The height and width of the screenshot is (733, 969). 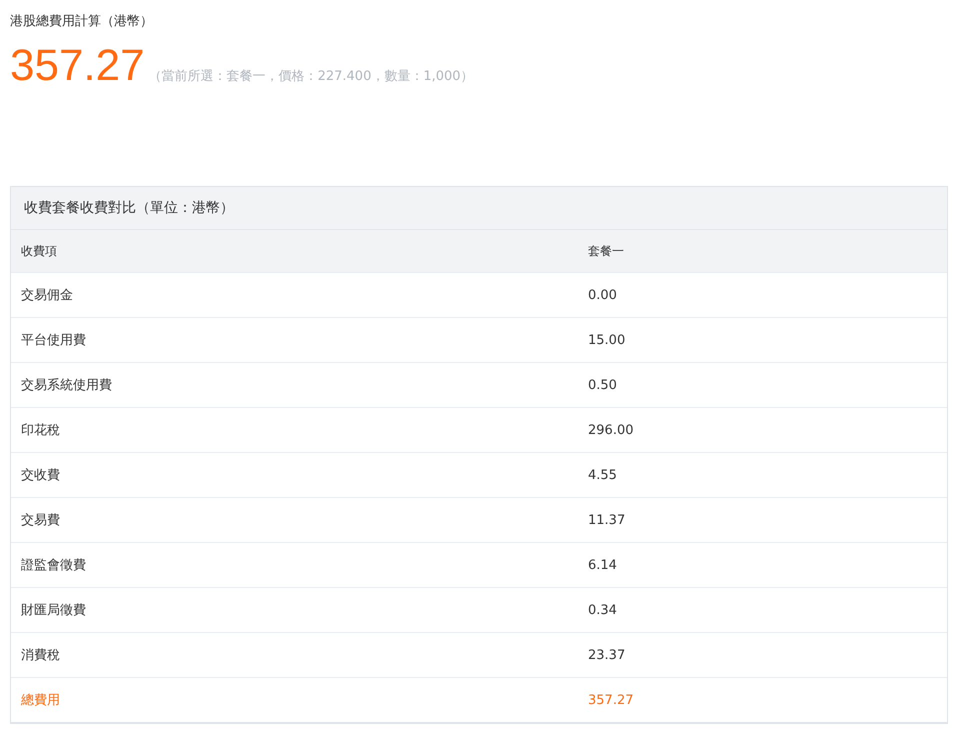 What do you see at coordinates (66, 385) in the screenshot?
I see `table-cell-text: 交易系統使用費` at bounding box center [66, 385].